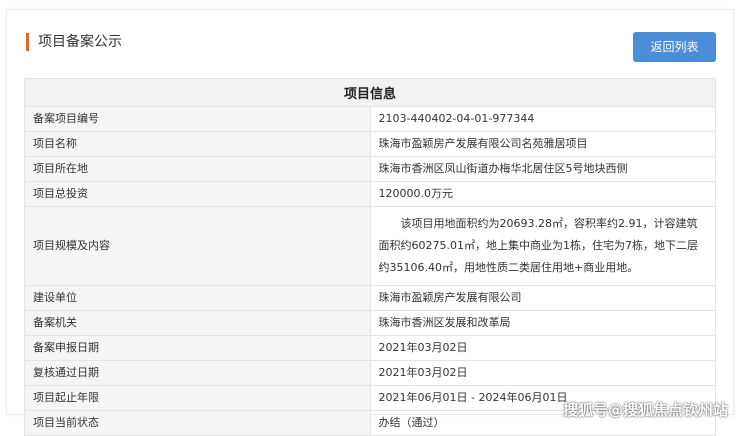  What do you see at coordinates (197, 323) in the screenshot?
I see `row-label: 备案机关` at bounding box center [197, 323].